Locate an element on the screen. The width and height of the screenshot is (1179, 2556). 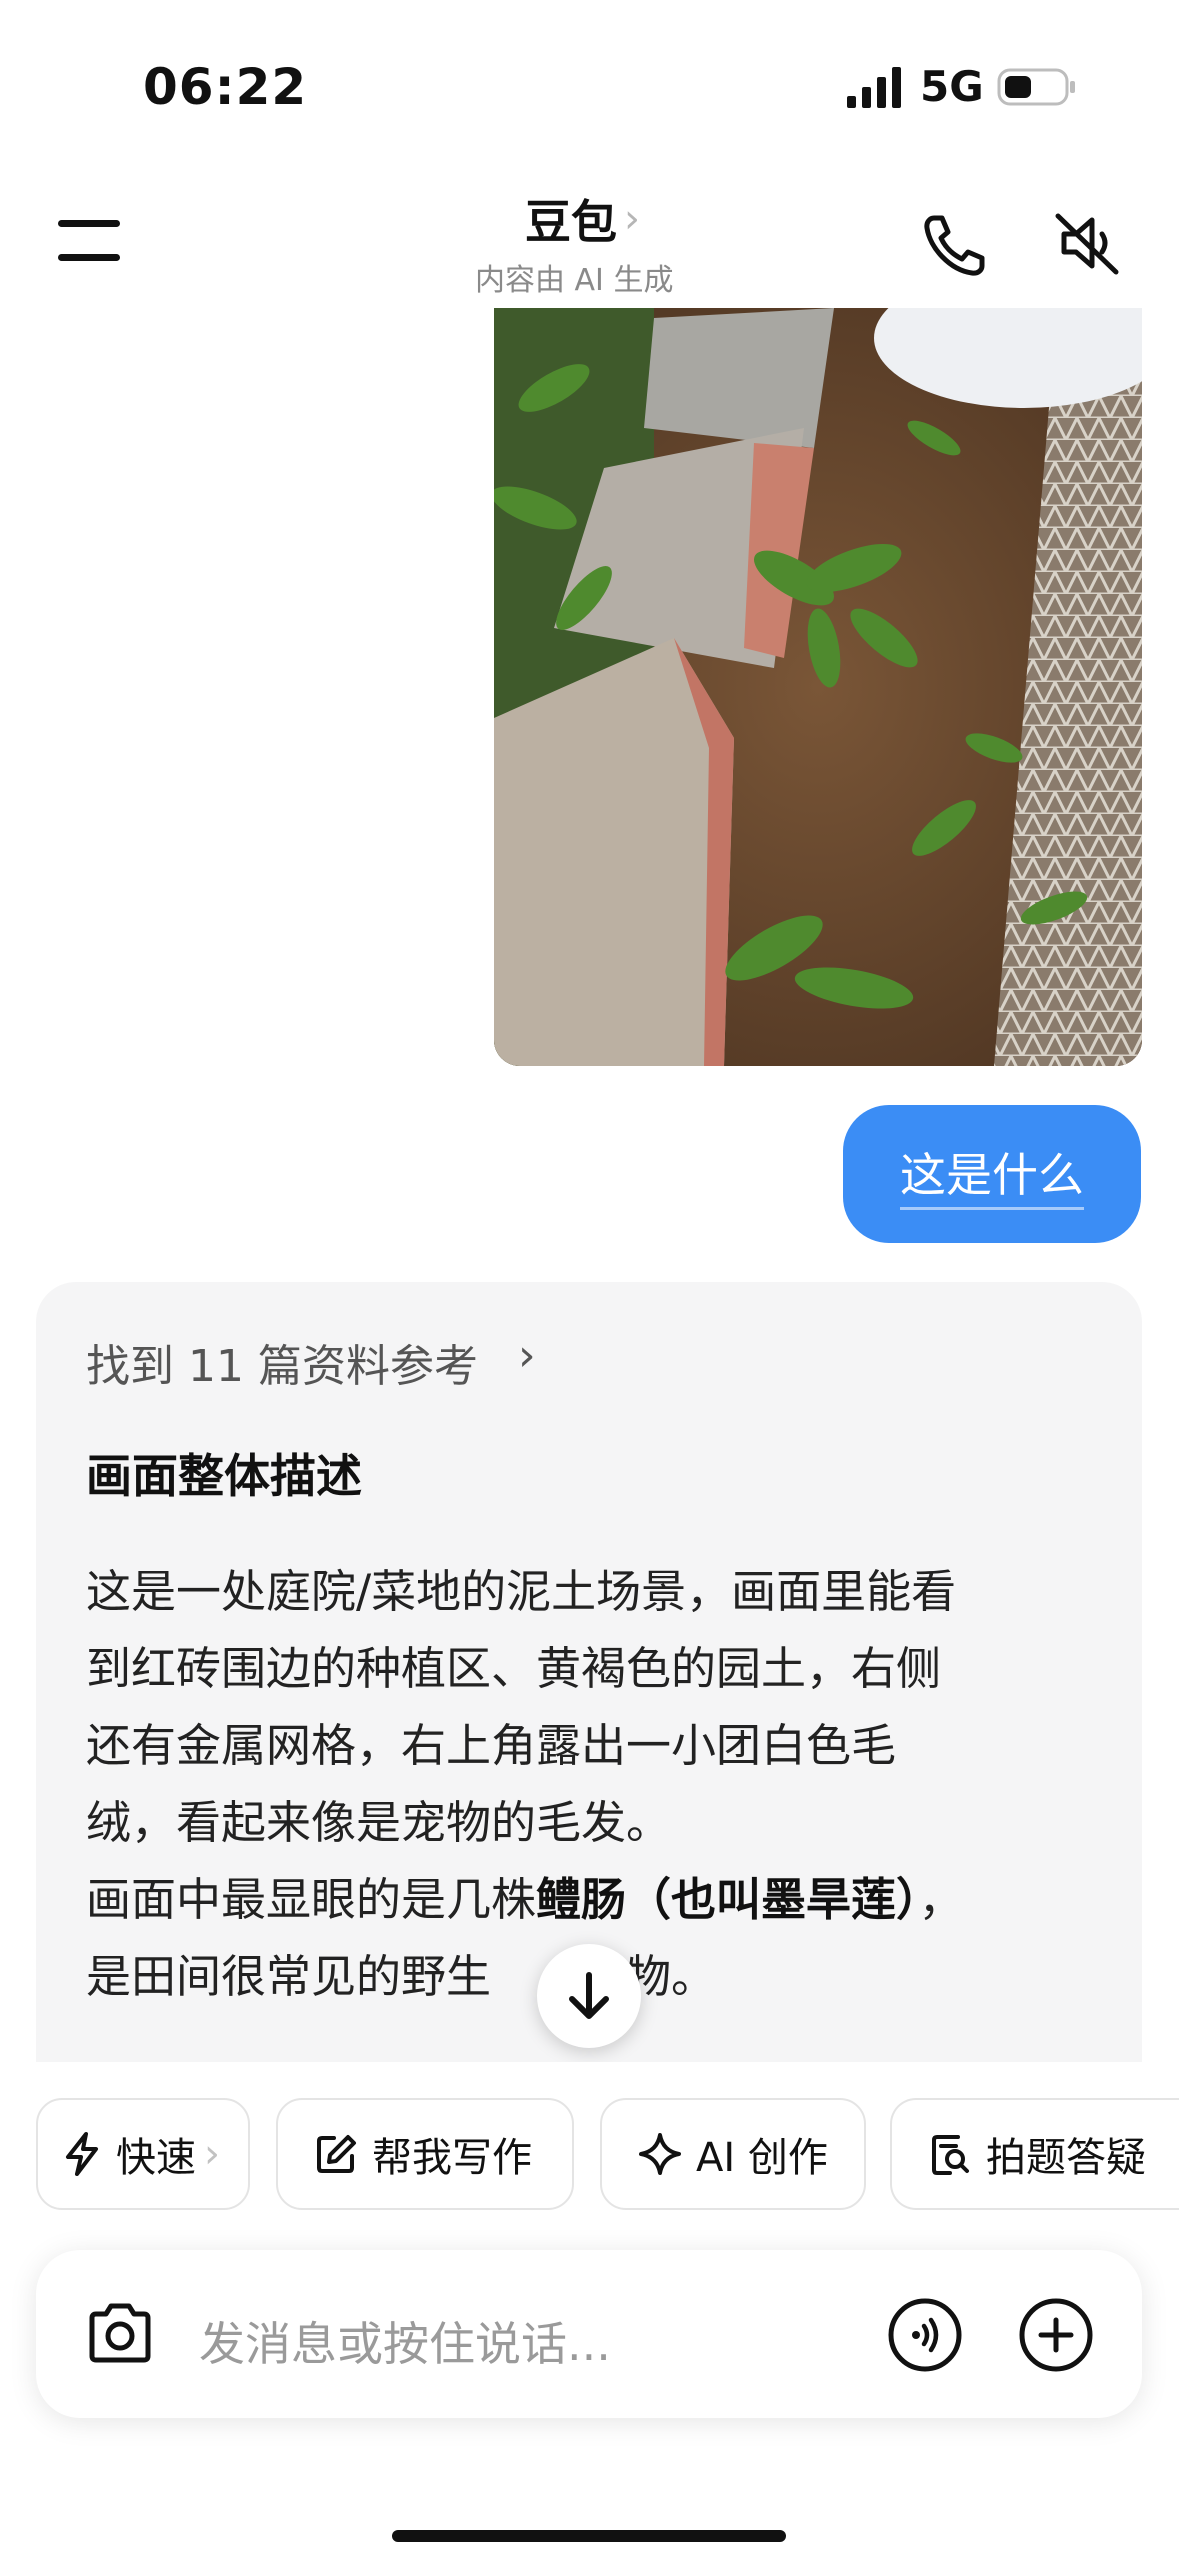
chip-label: 快速 is located at coordinates (156, 2158).